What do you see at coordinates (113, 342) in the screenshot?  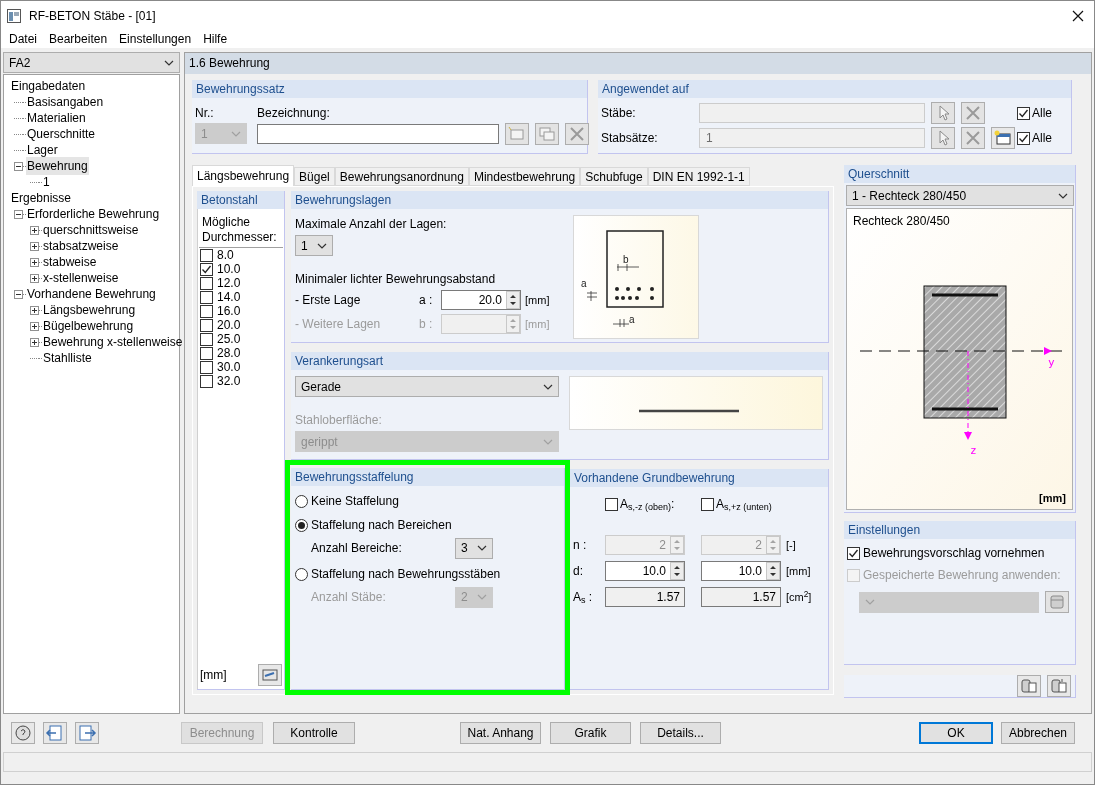 I see `tree-item: Bewehrung x-stellenweise` at bounding box center [113, 342].